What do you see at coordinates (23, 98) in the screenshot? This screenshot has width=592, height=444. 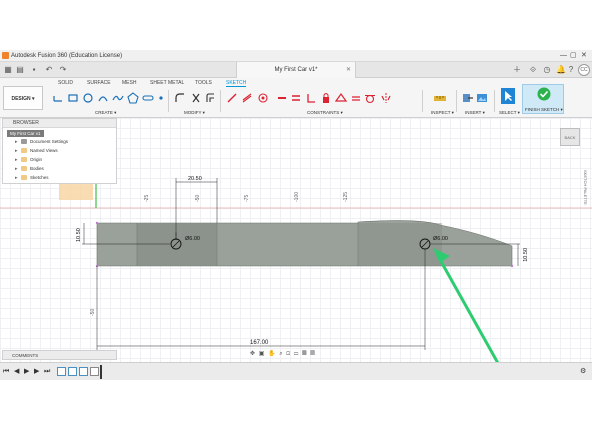 I see `workspace-dropdown: DESIGN ▾` at bounding box center [23, 98].